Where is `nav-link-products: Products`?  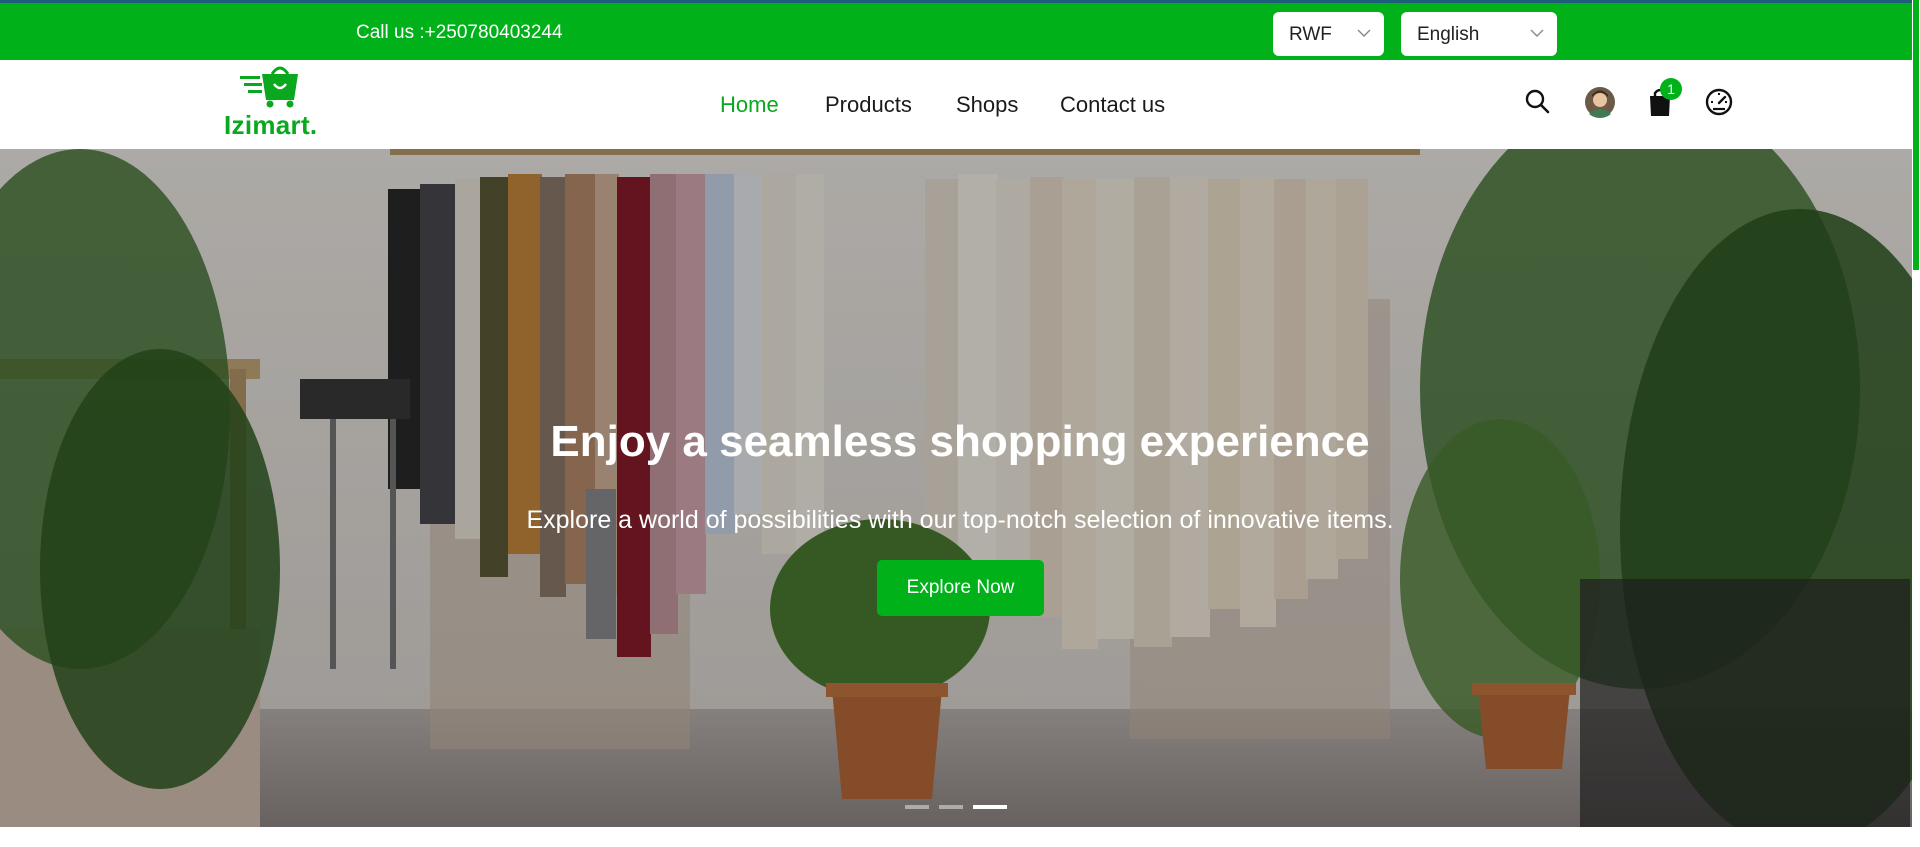
nav-link-products: Products is located at coordinates (868, 105).